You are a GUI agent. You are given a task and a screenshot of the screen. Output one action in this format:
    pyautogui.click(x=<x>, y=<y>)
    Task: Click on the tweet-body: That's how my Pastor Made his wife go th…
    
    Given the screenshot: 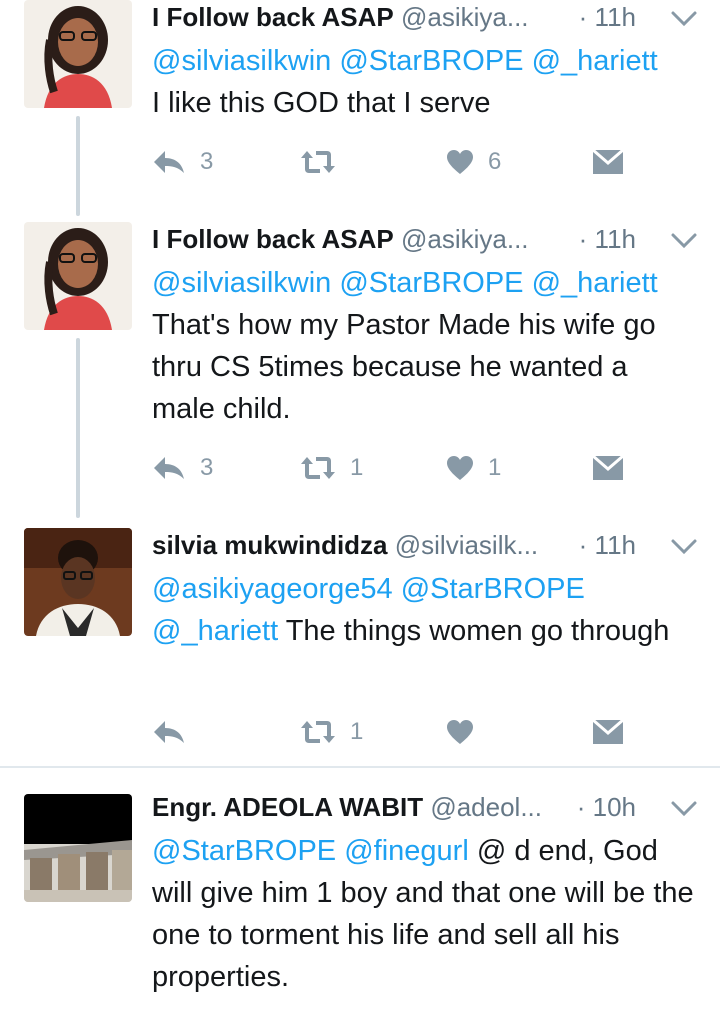 What is the action you would take?
    pyautogui.click(x=404, y=367)
    